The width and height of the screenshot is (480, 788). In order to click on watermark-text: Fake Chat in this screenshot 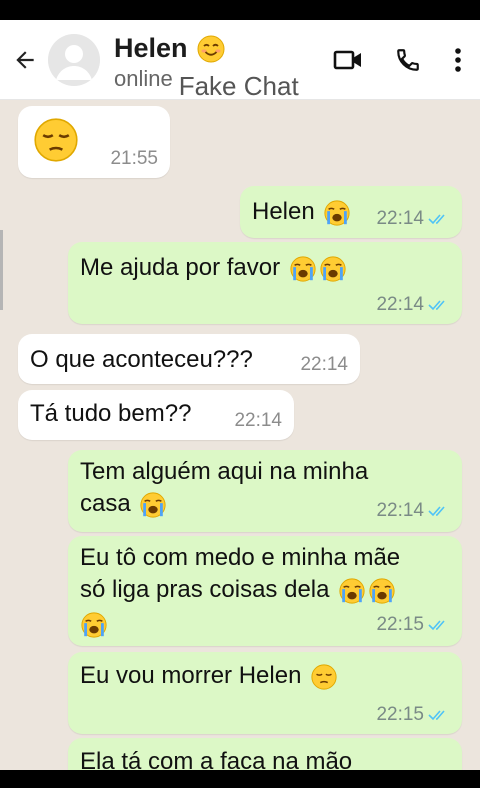, I will do `click(238, 86)`.